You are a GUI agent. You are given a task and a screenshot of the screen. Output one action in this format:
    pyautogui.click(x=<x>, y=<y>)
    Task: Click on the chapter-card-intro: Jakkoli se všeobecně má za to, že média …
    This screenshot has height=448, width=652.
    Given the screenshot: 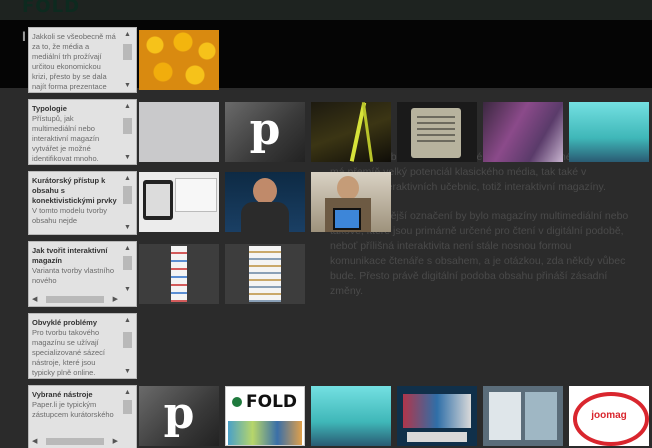 What is the action you would take?
    pyautogui.click(x=82, y=60)
    